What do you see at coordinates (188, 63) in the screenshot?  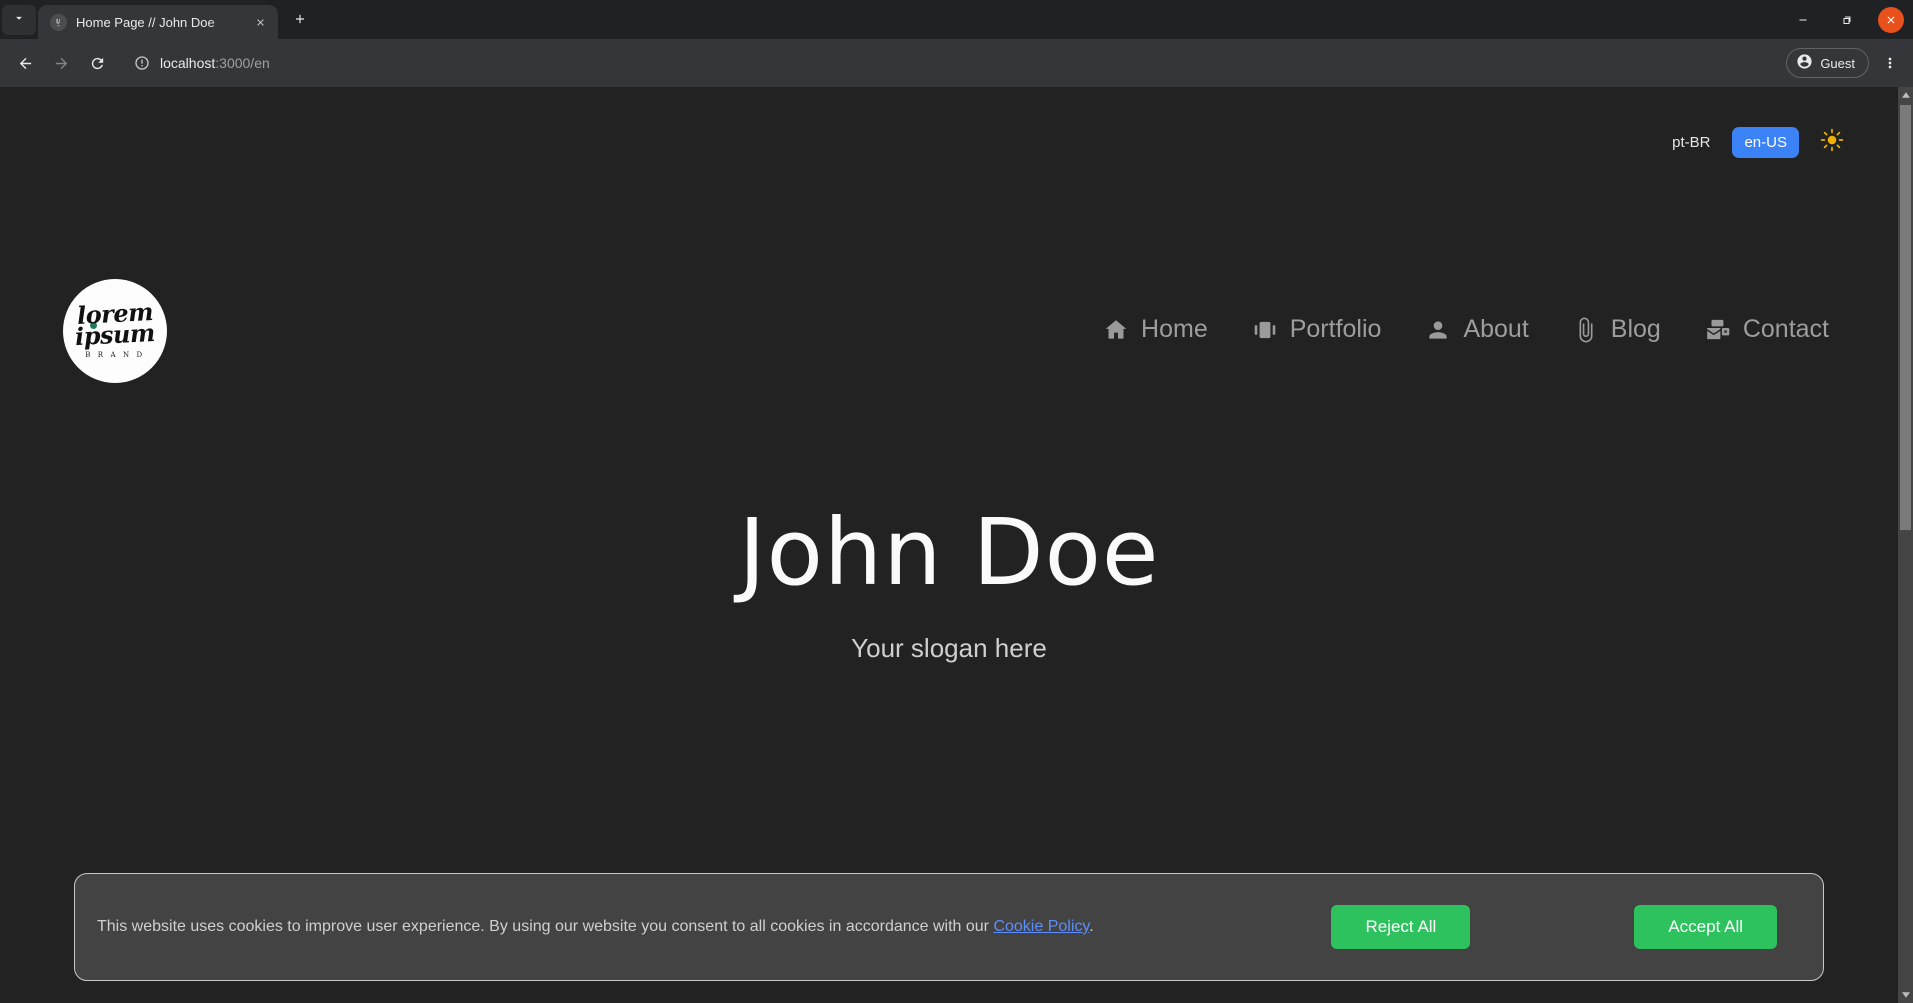 I see `url-host: localhost` at bounding box center [188, 63].